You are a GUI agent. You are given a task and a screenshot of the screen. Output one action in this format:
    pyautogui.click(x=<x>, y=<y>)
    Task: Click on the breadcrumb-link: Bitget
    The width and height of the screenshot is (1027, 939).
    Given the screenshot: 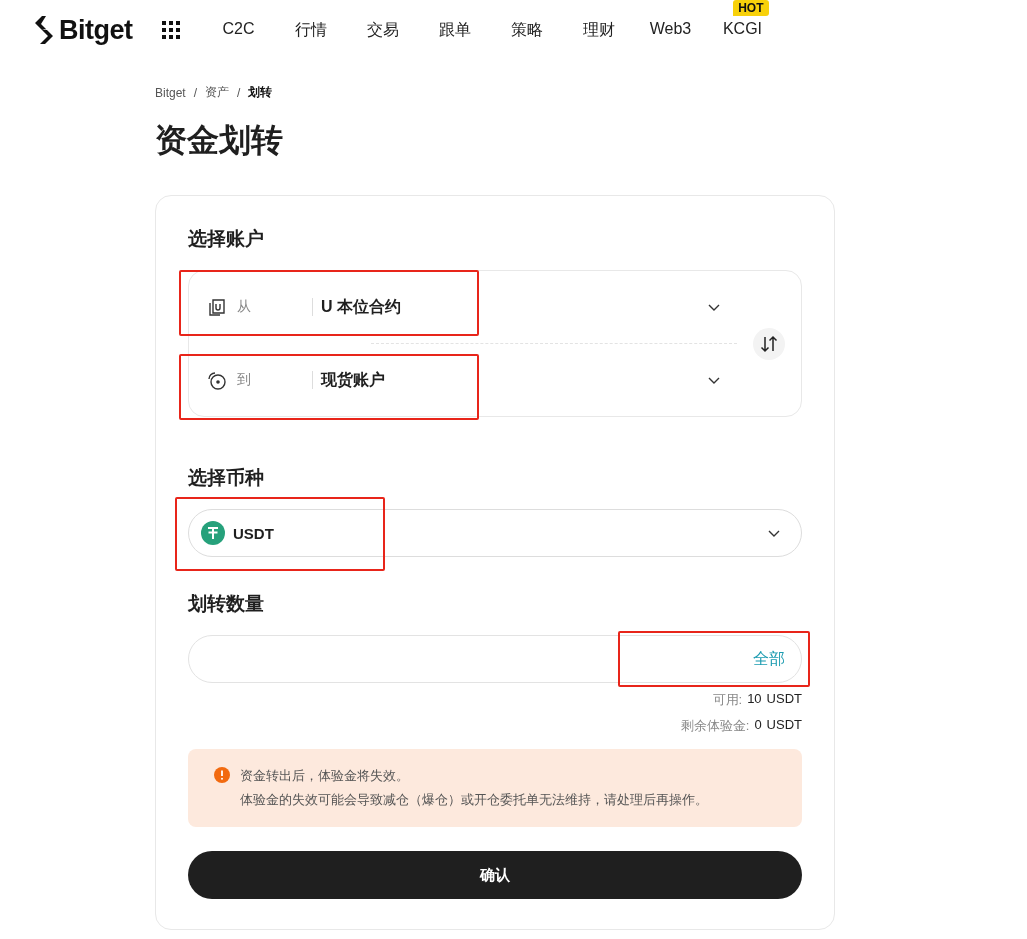 What is the action you would take?
    pyautogui.click(x=170, y=92)
    